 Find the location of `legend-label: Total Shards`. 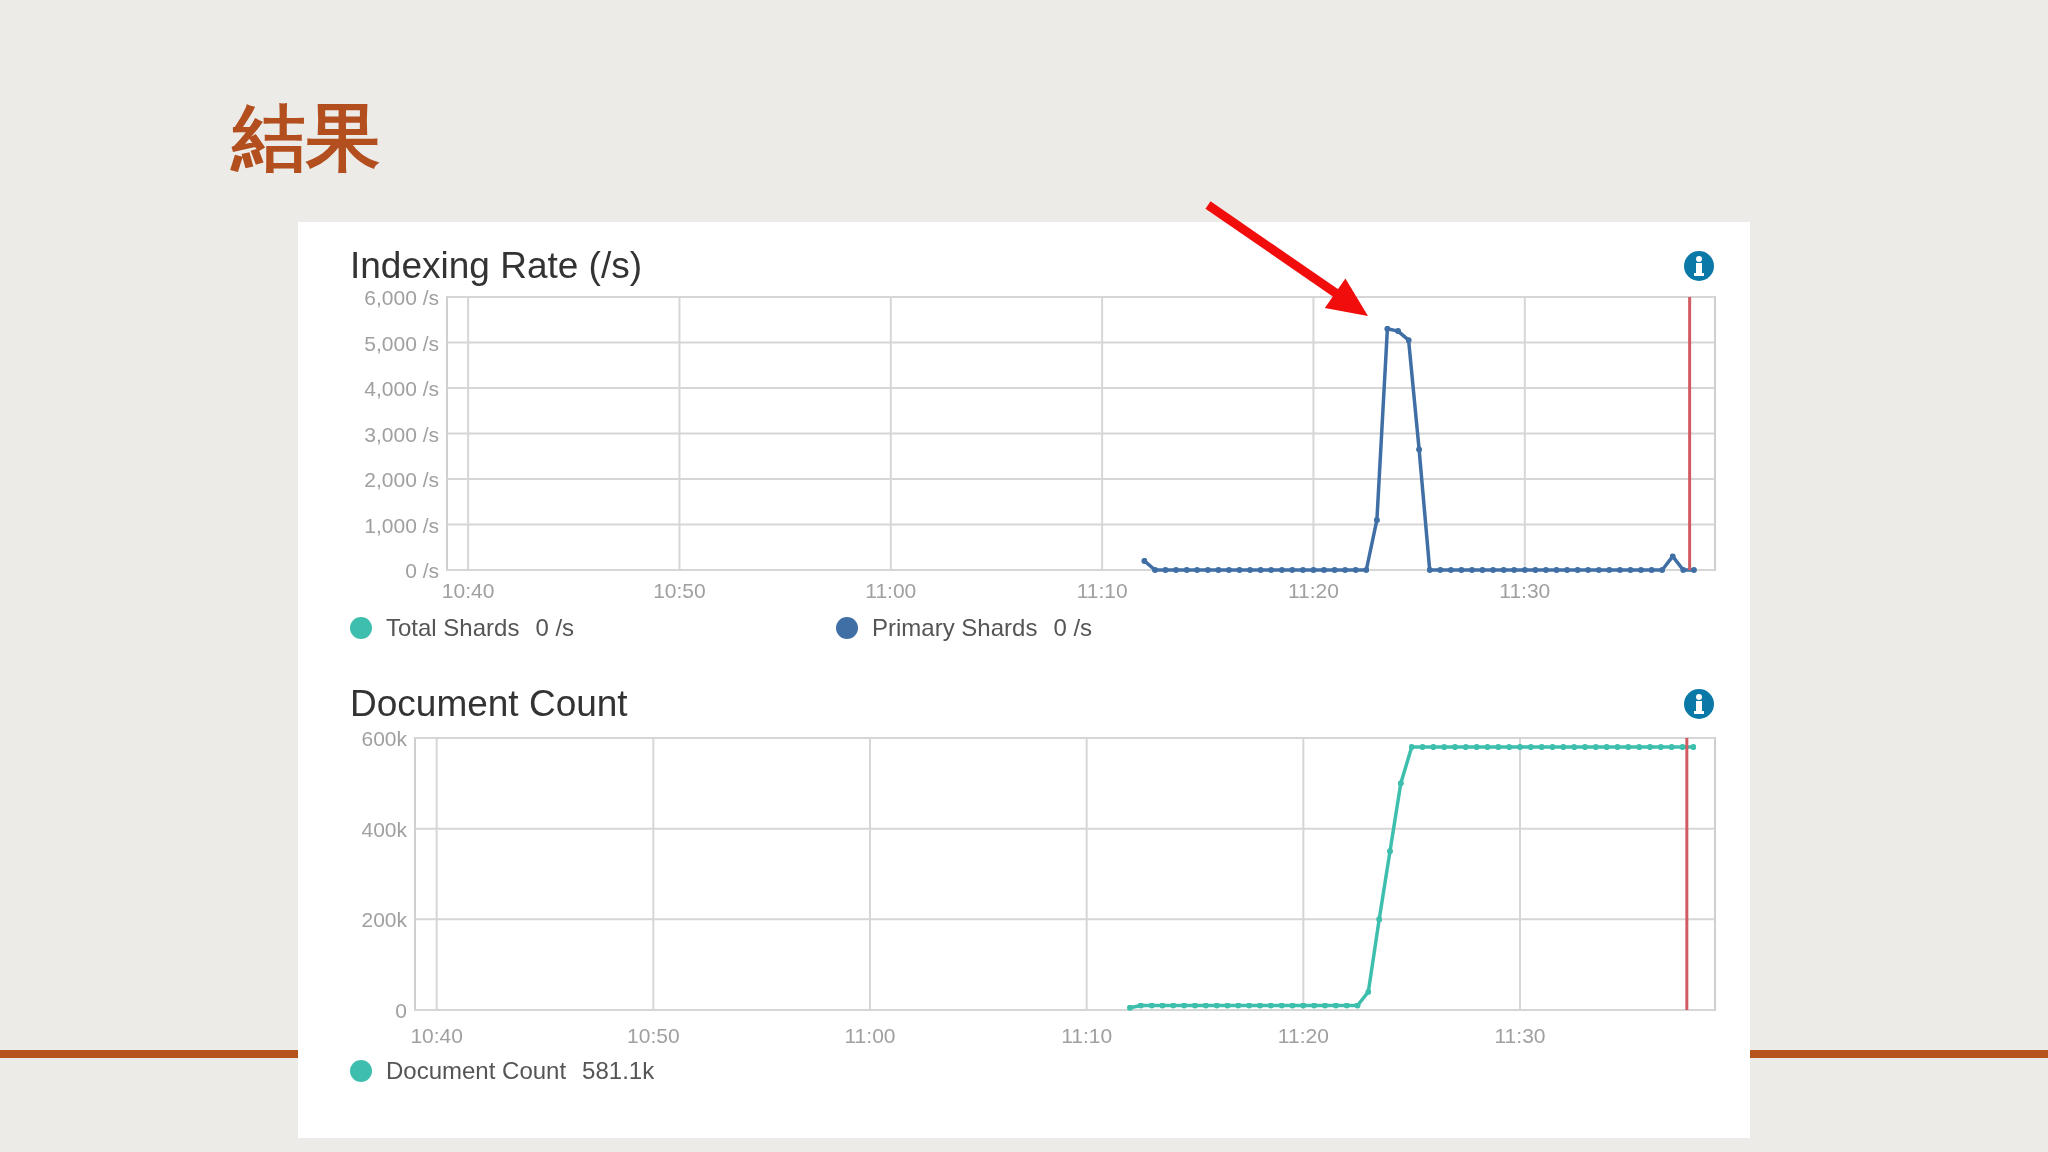

legend-label: Total Shards is located at coordinates (453, 628).